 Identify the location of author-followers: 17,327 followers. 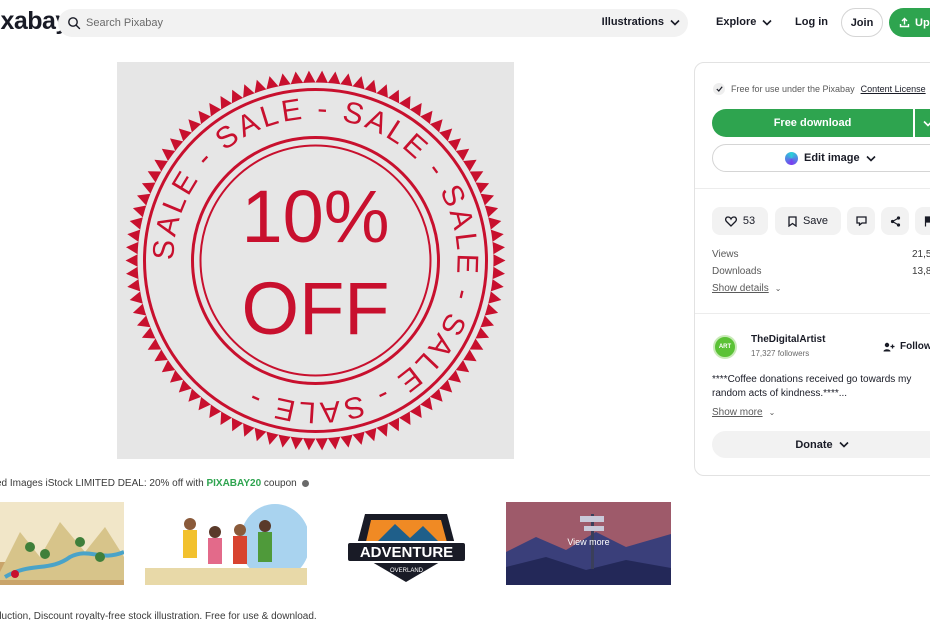
(780, 353).